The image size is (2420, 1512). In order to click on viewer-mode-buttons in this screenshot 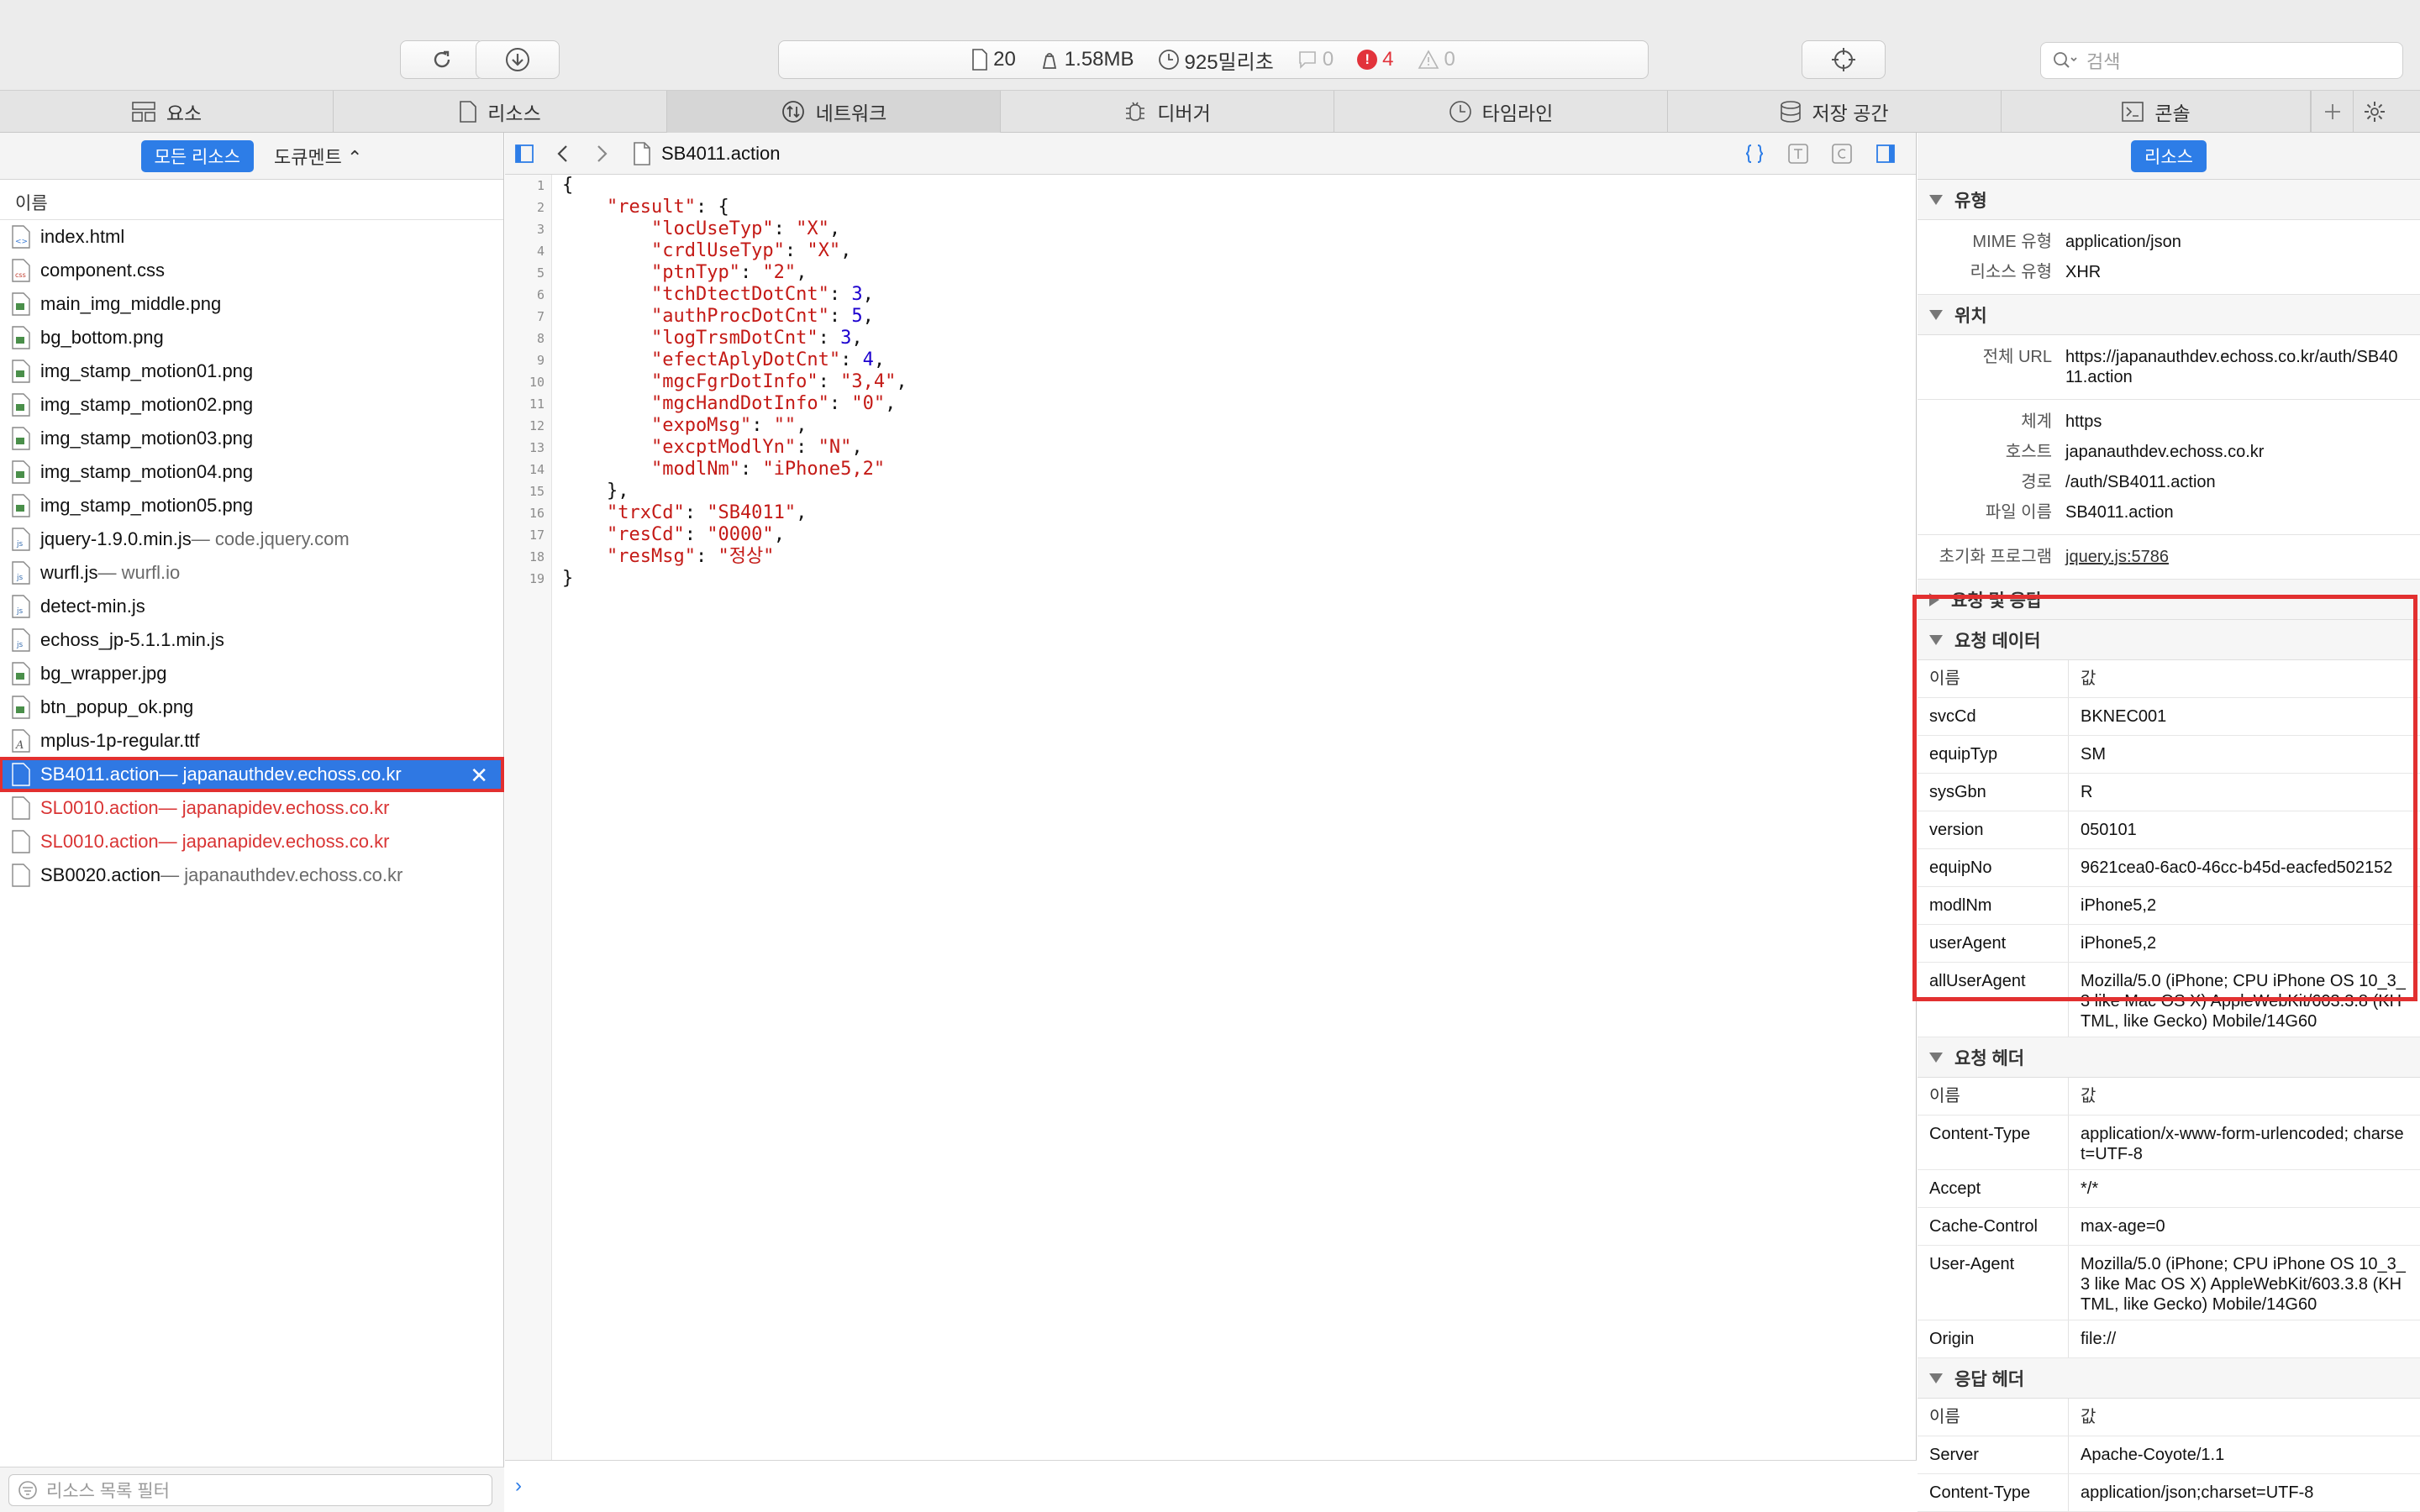, I will do `click(1820, 154)`.